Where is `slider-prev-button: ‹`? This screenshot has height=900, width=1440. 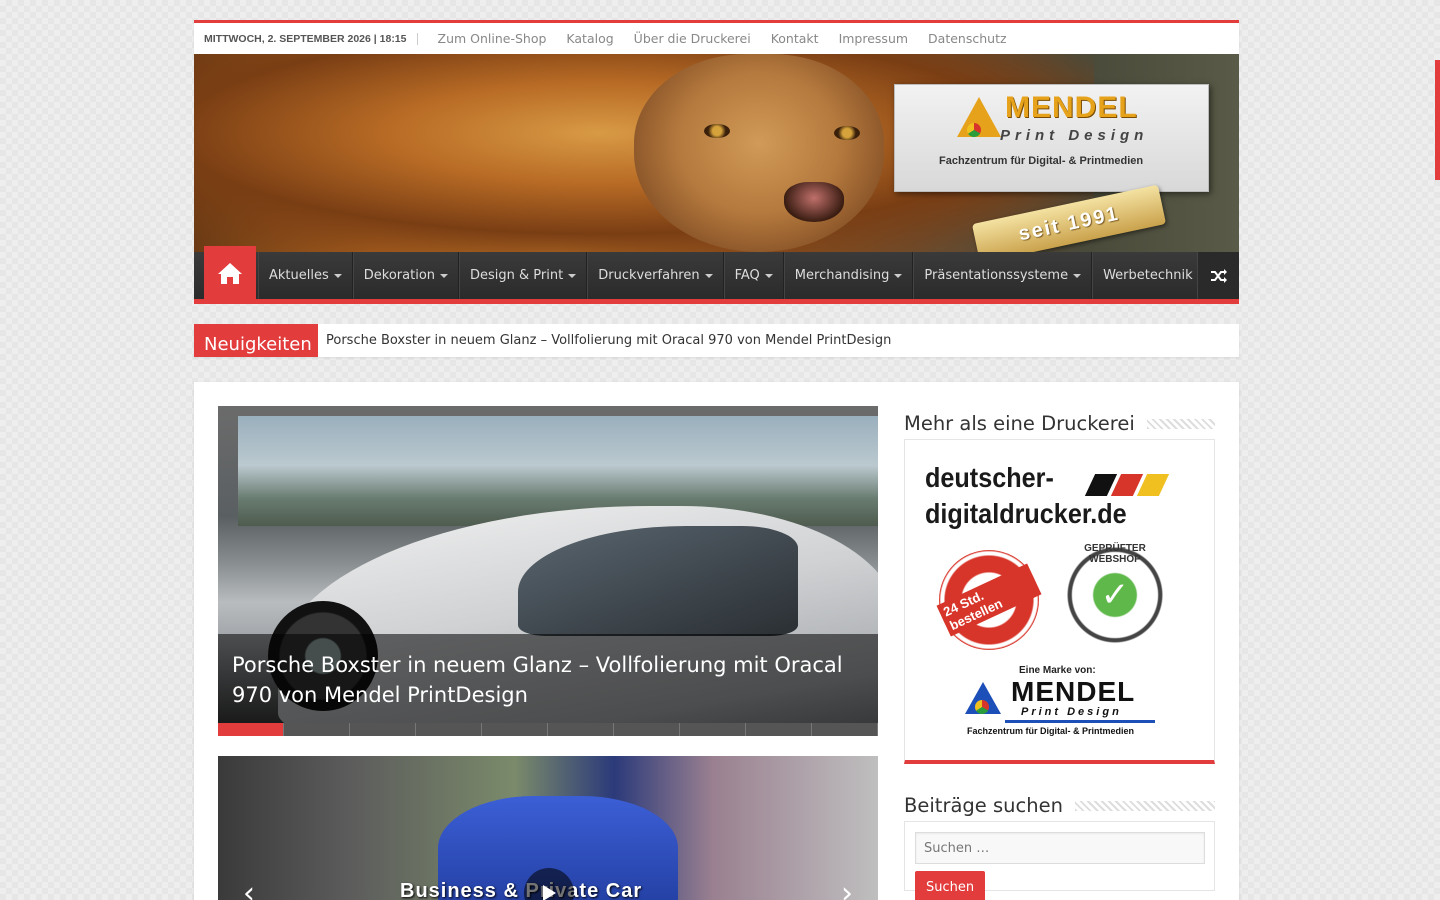
slider-prev-button: ‹ is located at coordinates (249, 887).